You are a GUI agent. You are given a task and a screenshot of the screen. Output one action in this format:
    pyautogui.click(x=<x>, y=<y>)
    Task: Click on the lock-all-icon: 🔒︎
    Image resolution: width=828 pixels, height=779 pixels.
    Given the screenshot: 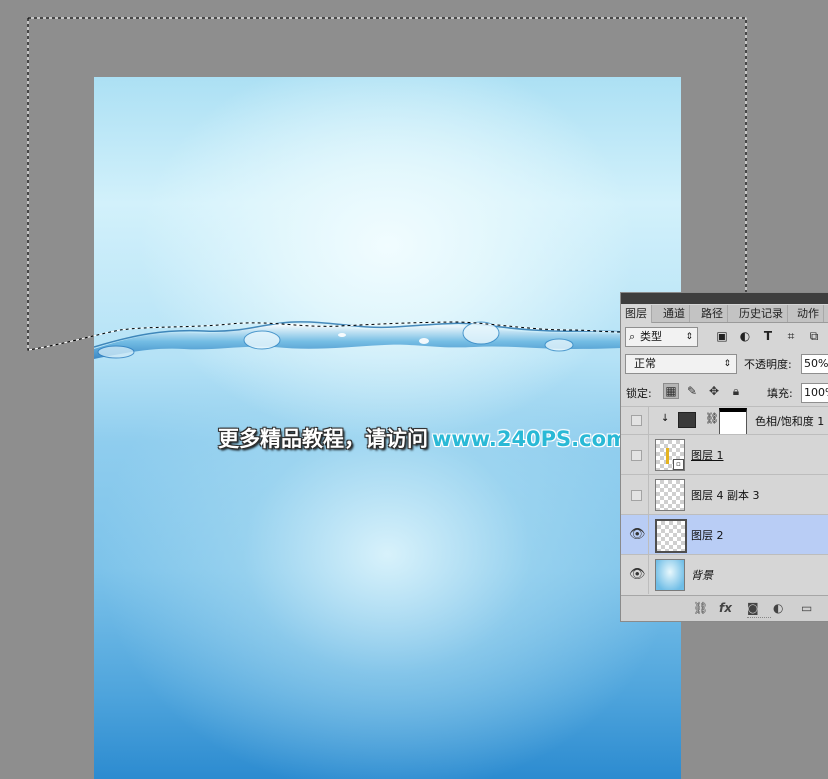 What is the action you would take?
    pyautogui.click(x=736, y=391)
    